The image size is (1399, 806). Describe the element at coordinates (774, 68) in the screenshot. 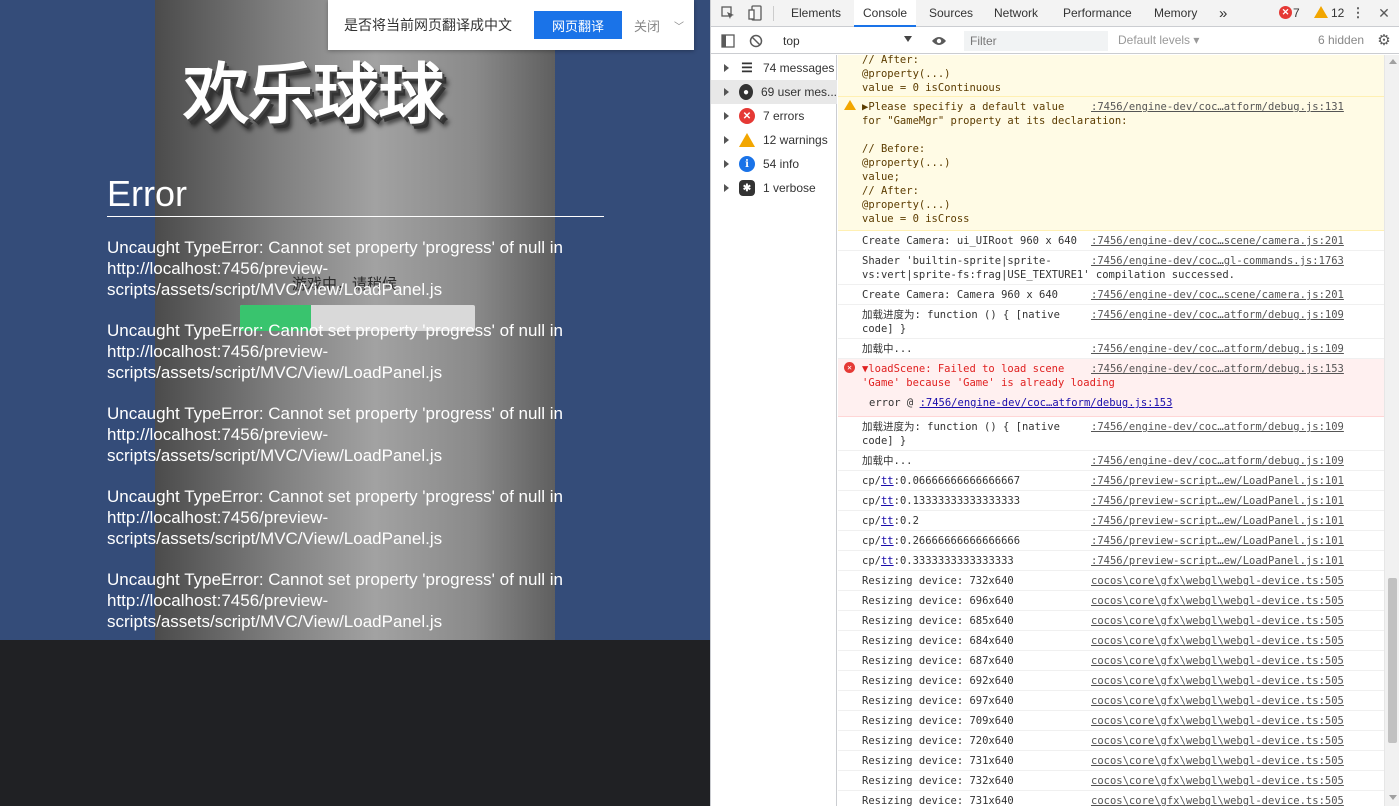

I see `sidebar-item-messages: ☰ 74 messages` at that location.